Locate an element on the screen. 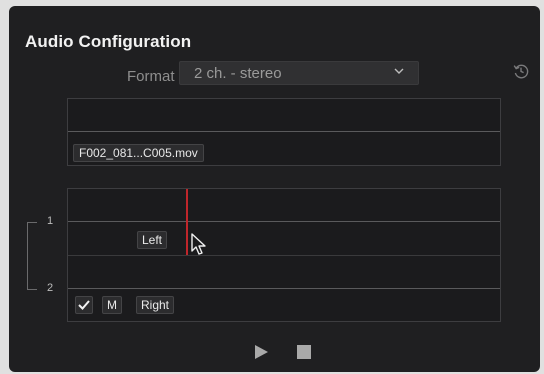 The image size is (544, 374). play-icon is located at coordinates (261, 352).